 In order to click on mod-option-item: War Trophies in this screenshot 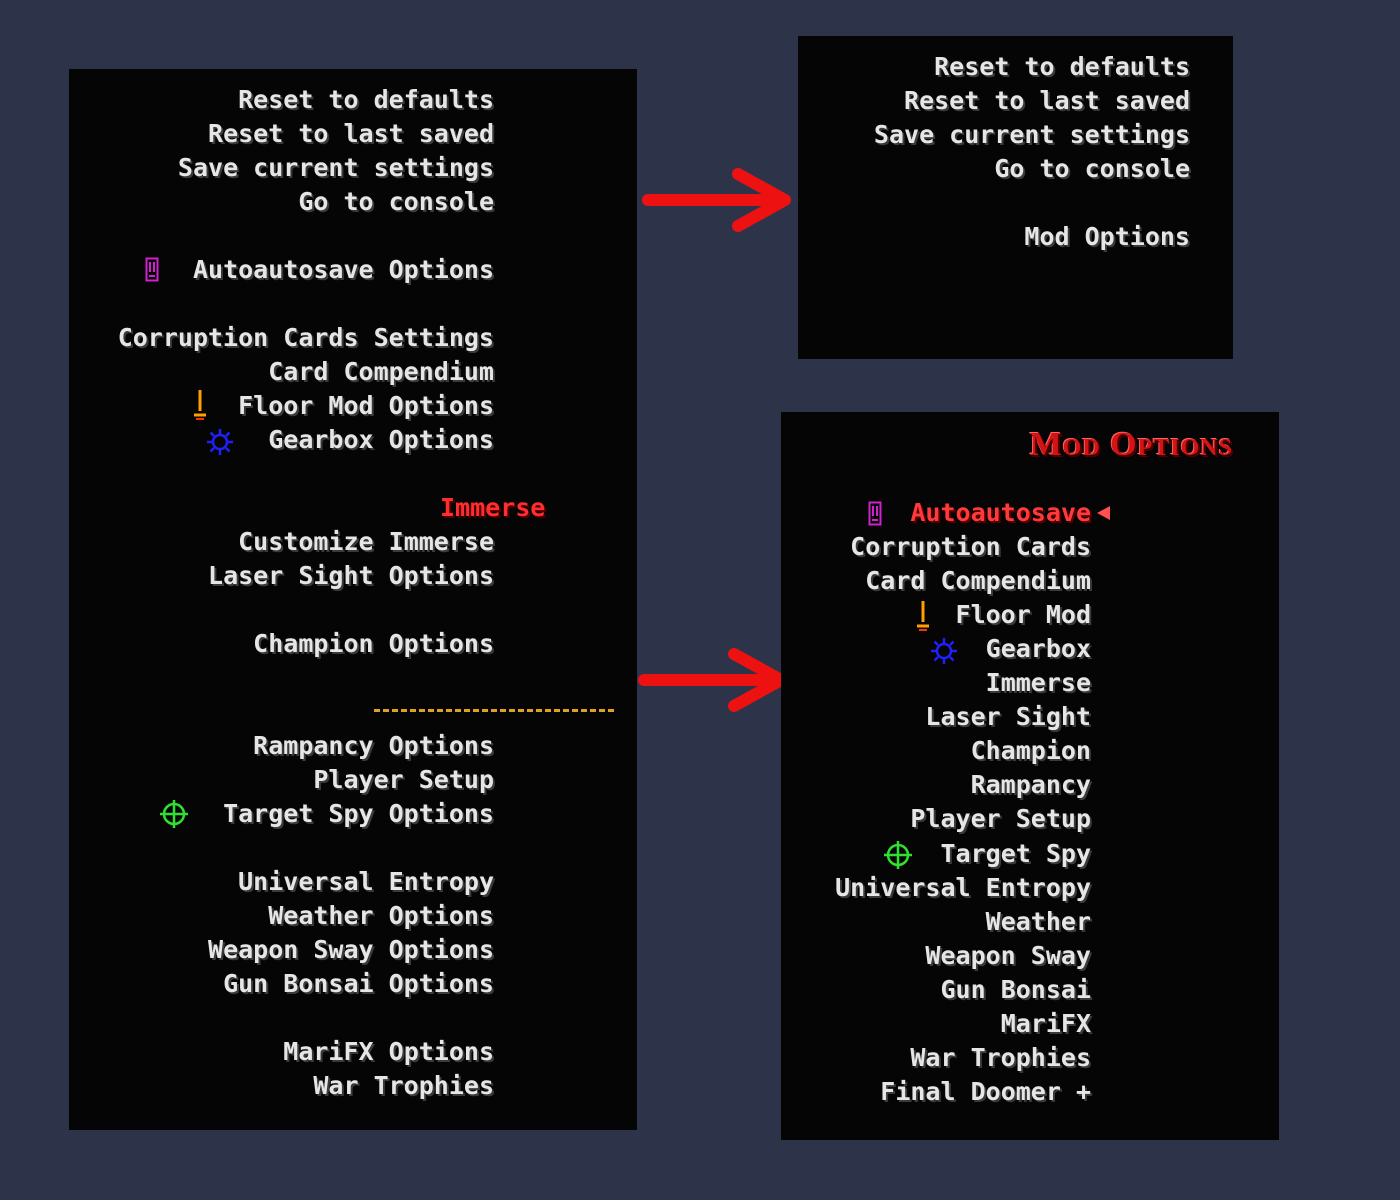, I will do `click(1000, 1058)`.